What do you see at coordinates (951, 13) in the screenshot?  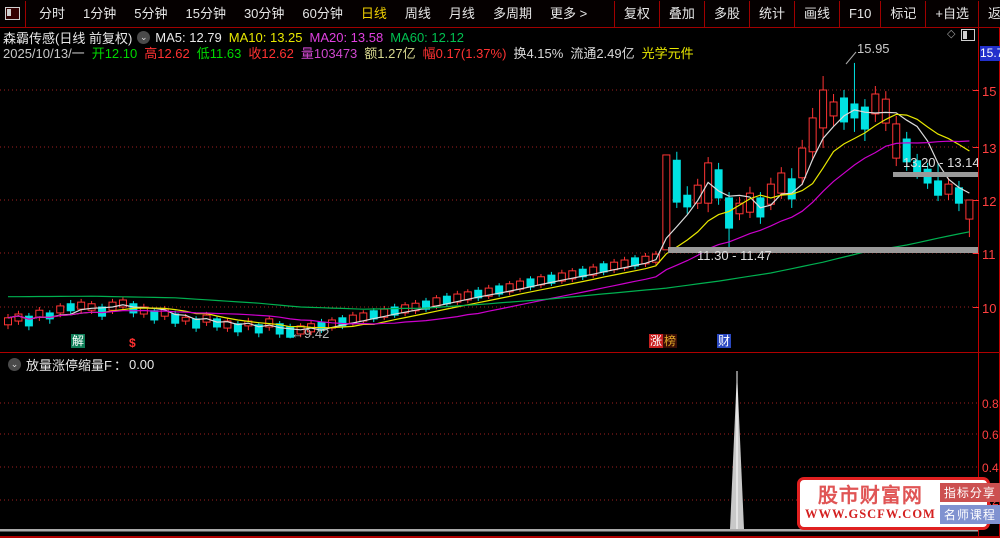 I see `toolbar-button-8: +自选` at bounding box center [951, 13].